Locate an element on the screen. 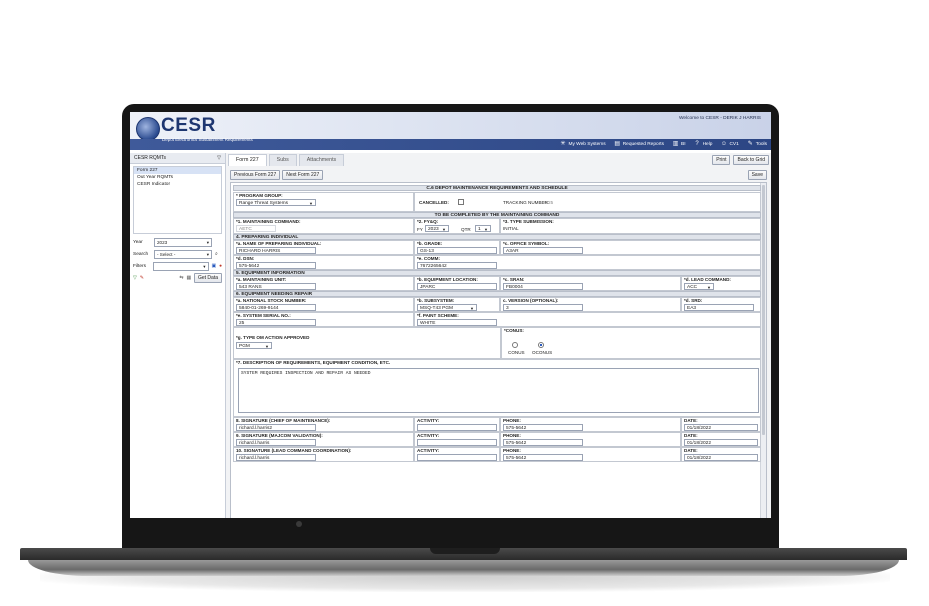 The image size is (929, 606). phone10-field: 575-5642 is located at coordinates (543, 457).